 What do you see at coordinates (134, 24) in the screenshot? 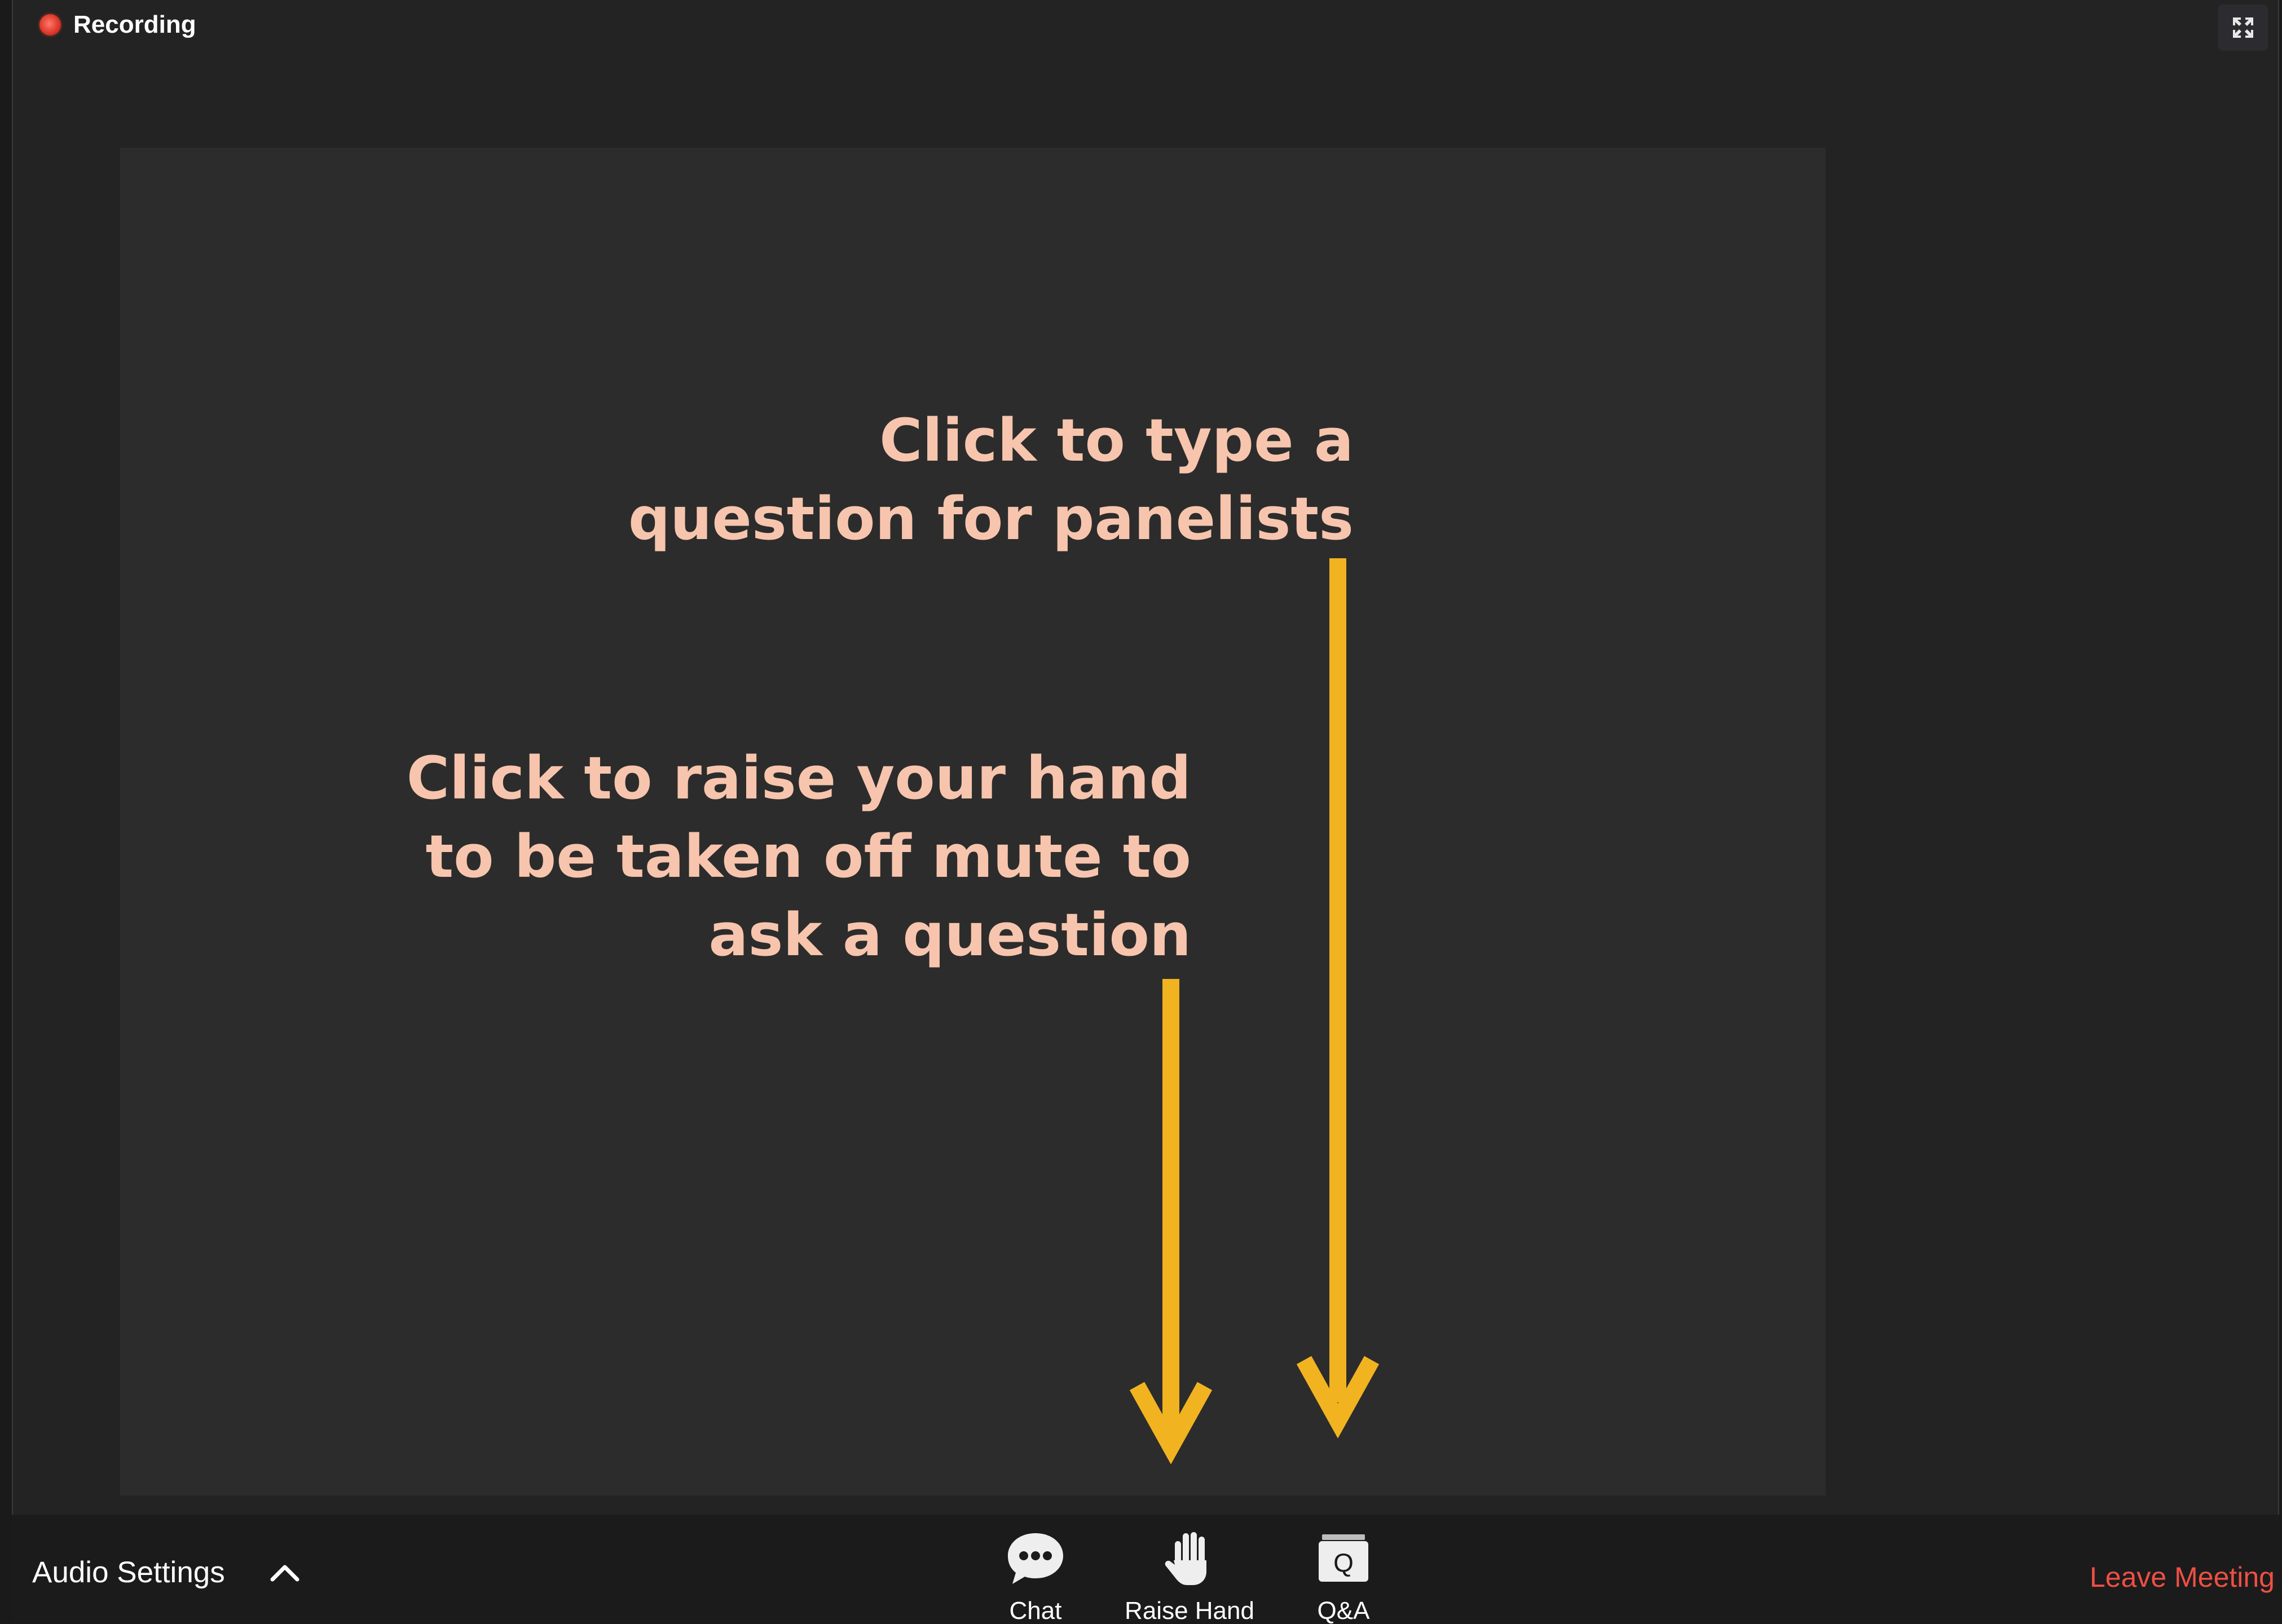
I see `recording-label: Recording` at bounding box center [134, 24].